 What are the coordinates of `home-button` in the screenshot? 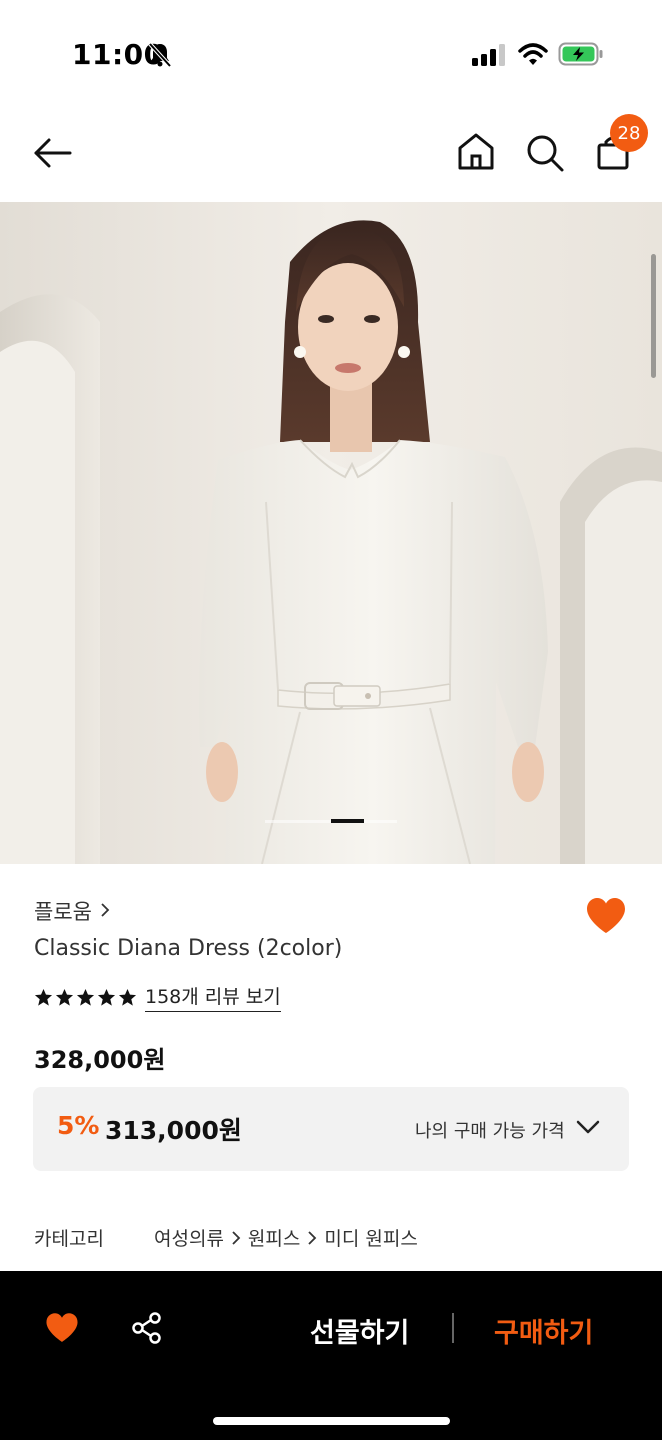 It's located at (476, 152).